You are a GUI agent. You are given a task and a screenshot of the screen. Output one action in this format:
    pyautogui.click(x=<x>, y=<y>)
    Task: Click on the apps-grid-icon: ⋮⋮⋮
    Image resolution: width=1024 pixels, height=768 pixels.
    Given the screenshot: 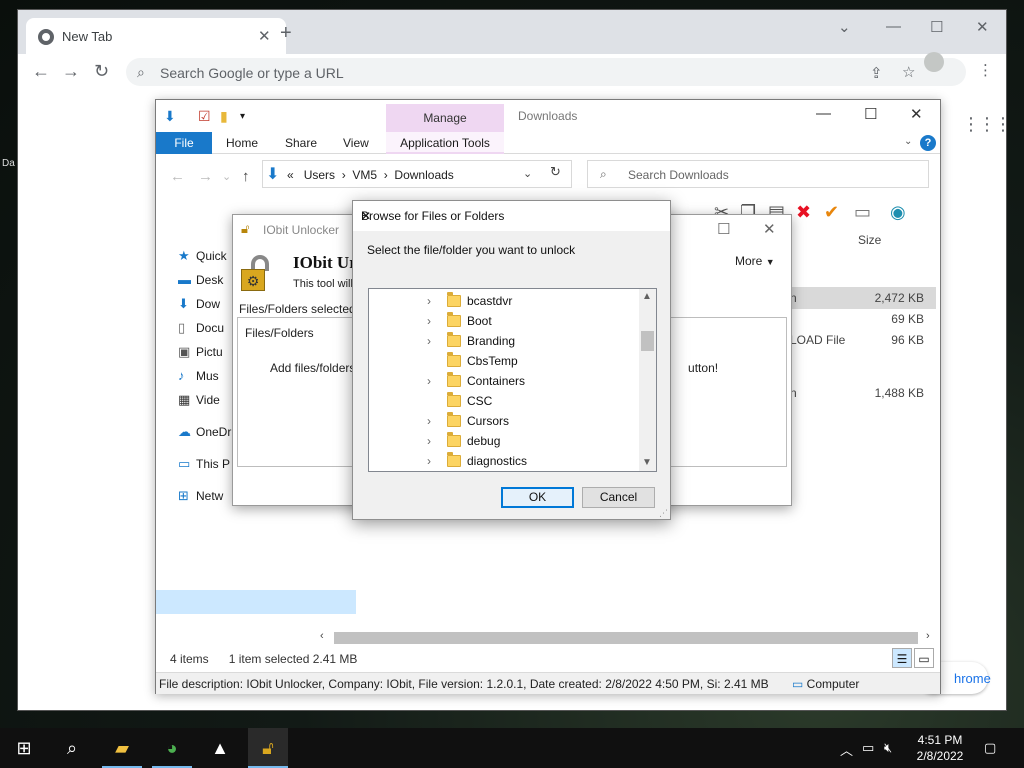 What is the action you would take?
    pyautogui.click(x=987, y=124)
    